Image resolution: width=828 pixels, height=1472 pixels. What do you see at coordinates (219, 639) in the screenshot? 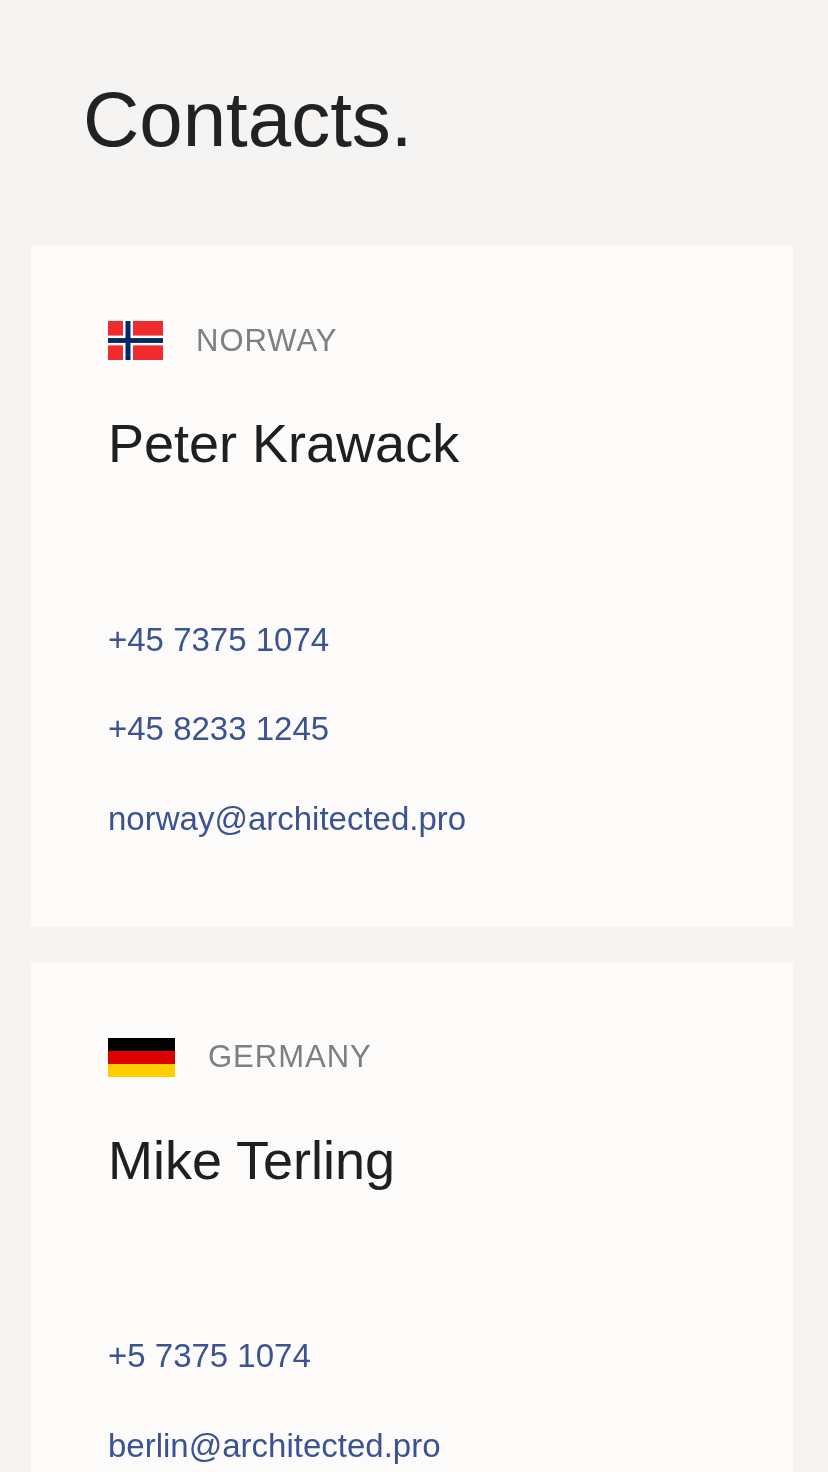
I see `phone-link: +45 7375 1074` at bounding box center [219, 639].